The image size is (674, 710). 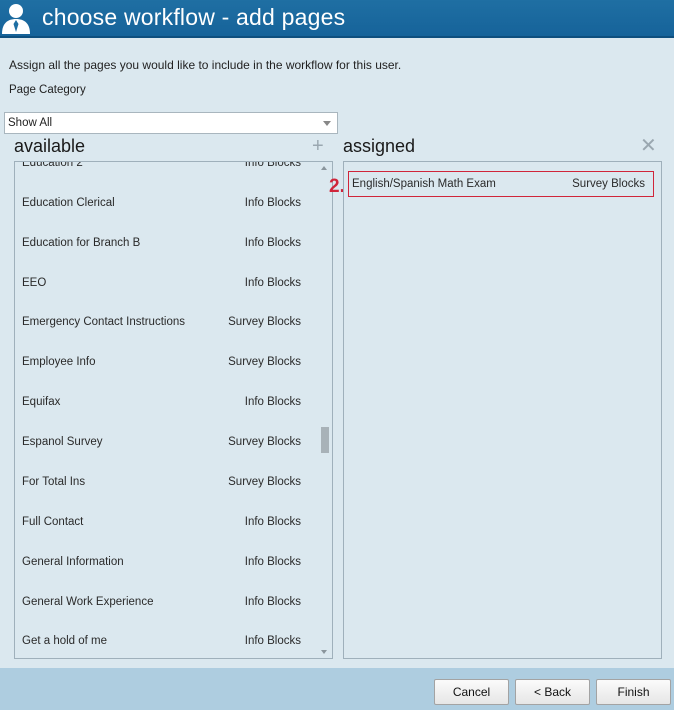 I want to click on item-name: General Information, so click(x=73, y=562).